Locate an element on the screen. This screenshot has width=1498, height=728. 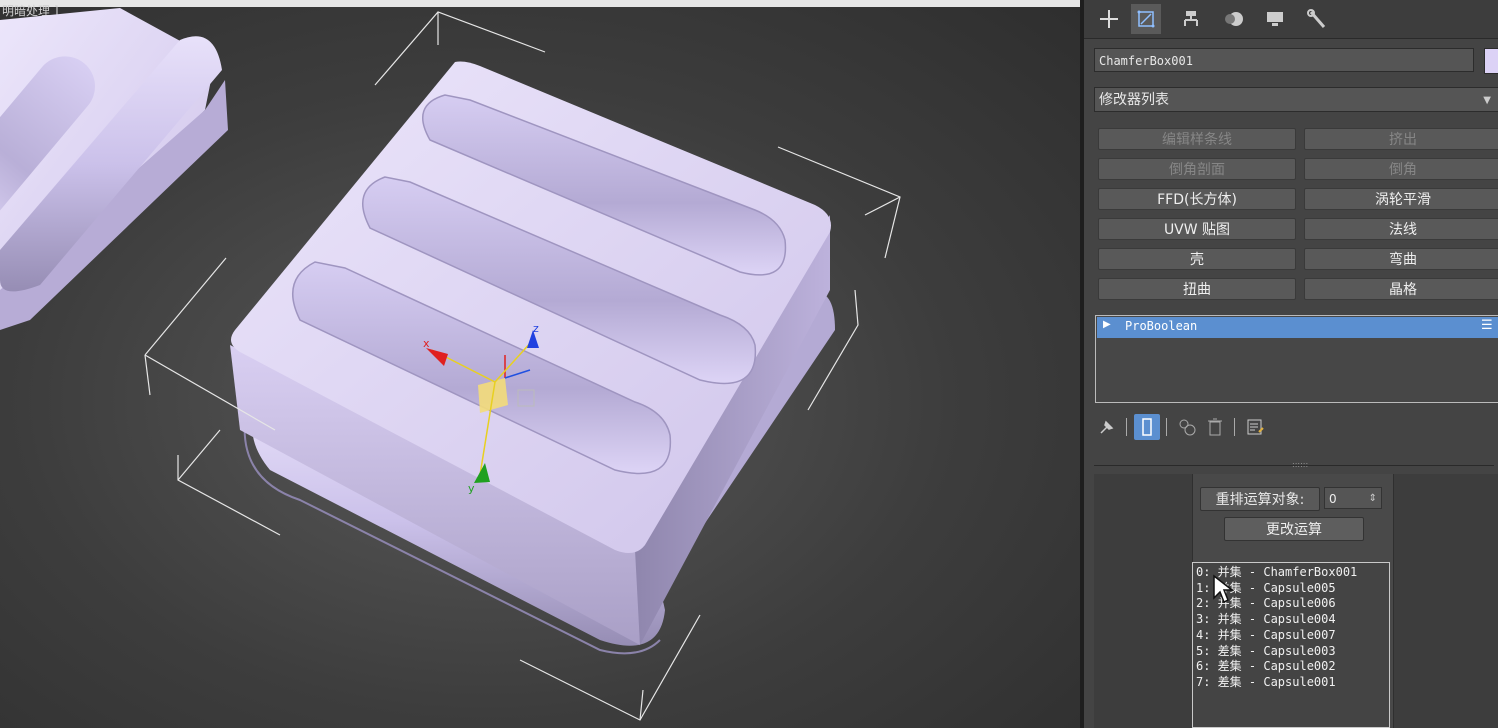
cursor-pencil-icon is located at coordinates (1224, 589).